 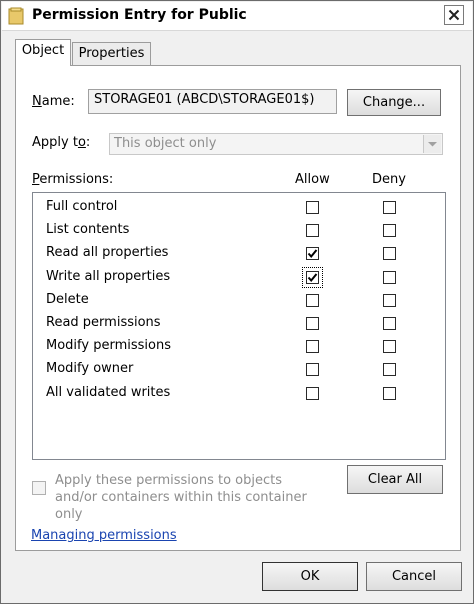 I want to click on chevron-down-icon, so click(x=432, y=144).